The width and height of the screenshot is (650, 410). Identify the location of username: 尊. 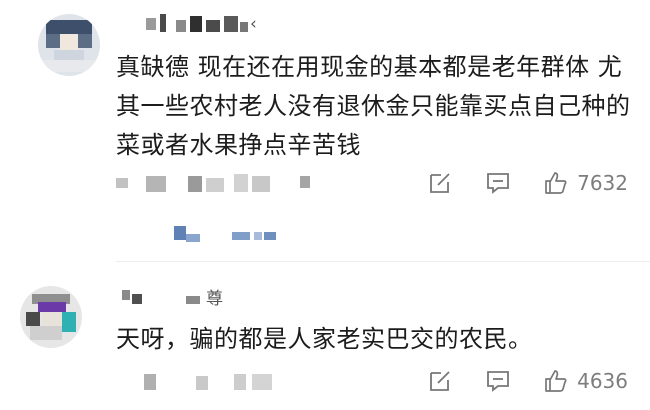
(176, 296).